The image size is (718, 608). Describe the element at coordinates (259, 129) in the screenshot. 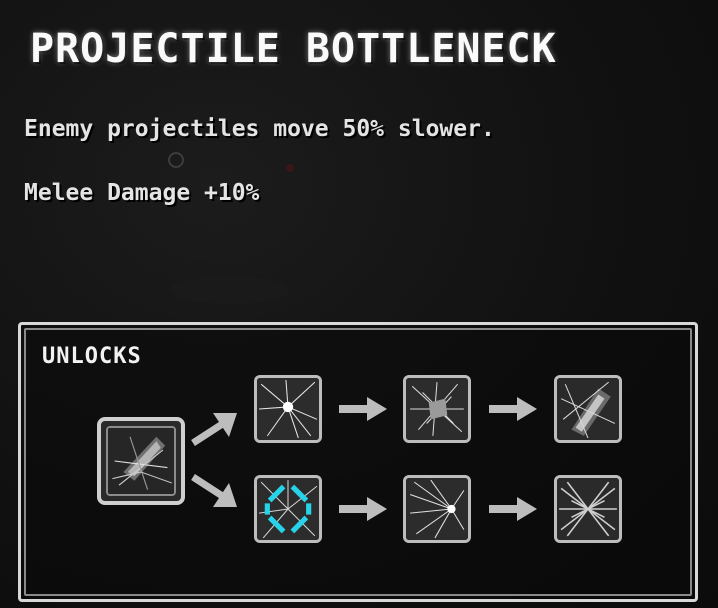

I see `upgrade-description: Enemy projectiles move 50% slower.` at that location.